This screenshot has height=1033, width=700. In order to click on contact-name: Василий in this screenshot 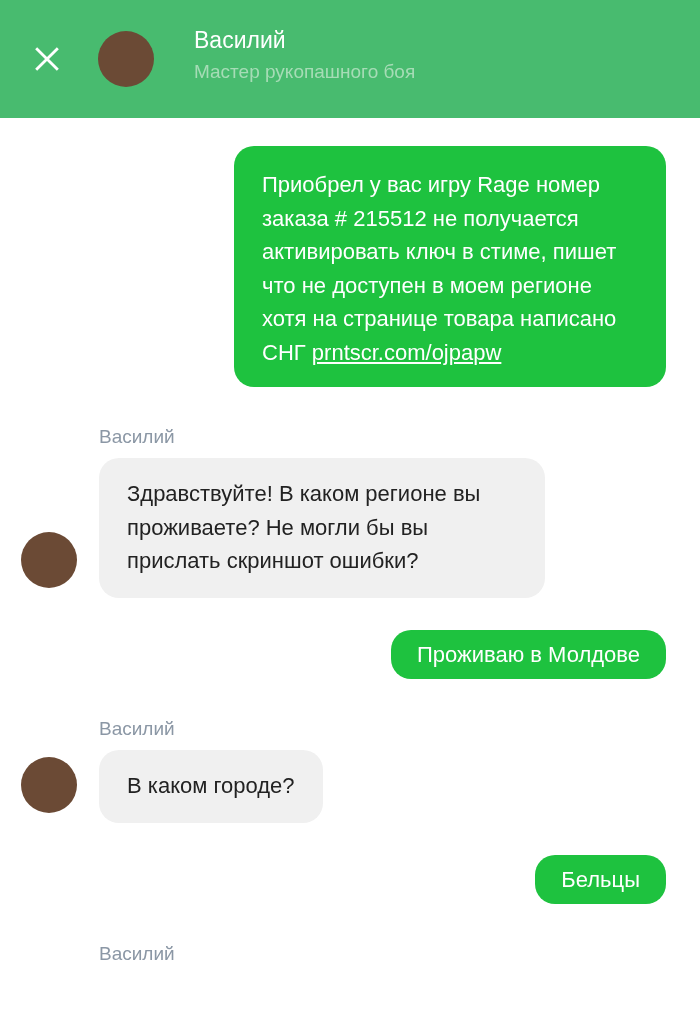, I will do `click(240, 40)`.